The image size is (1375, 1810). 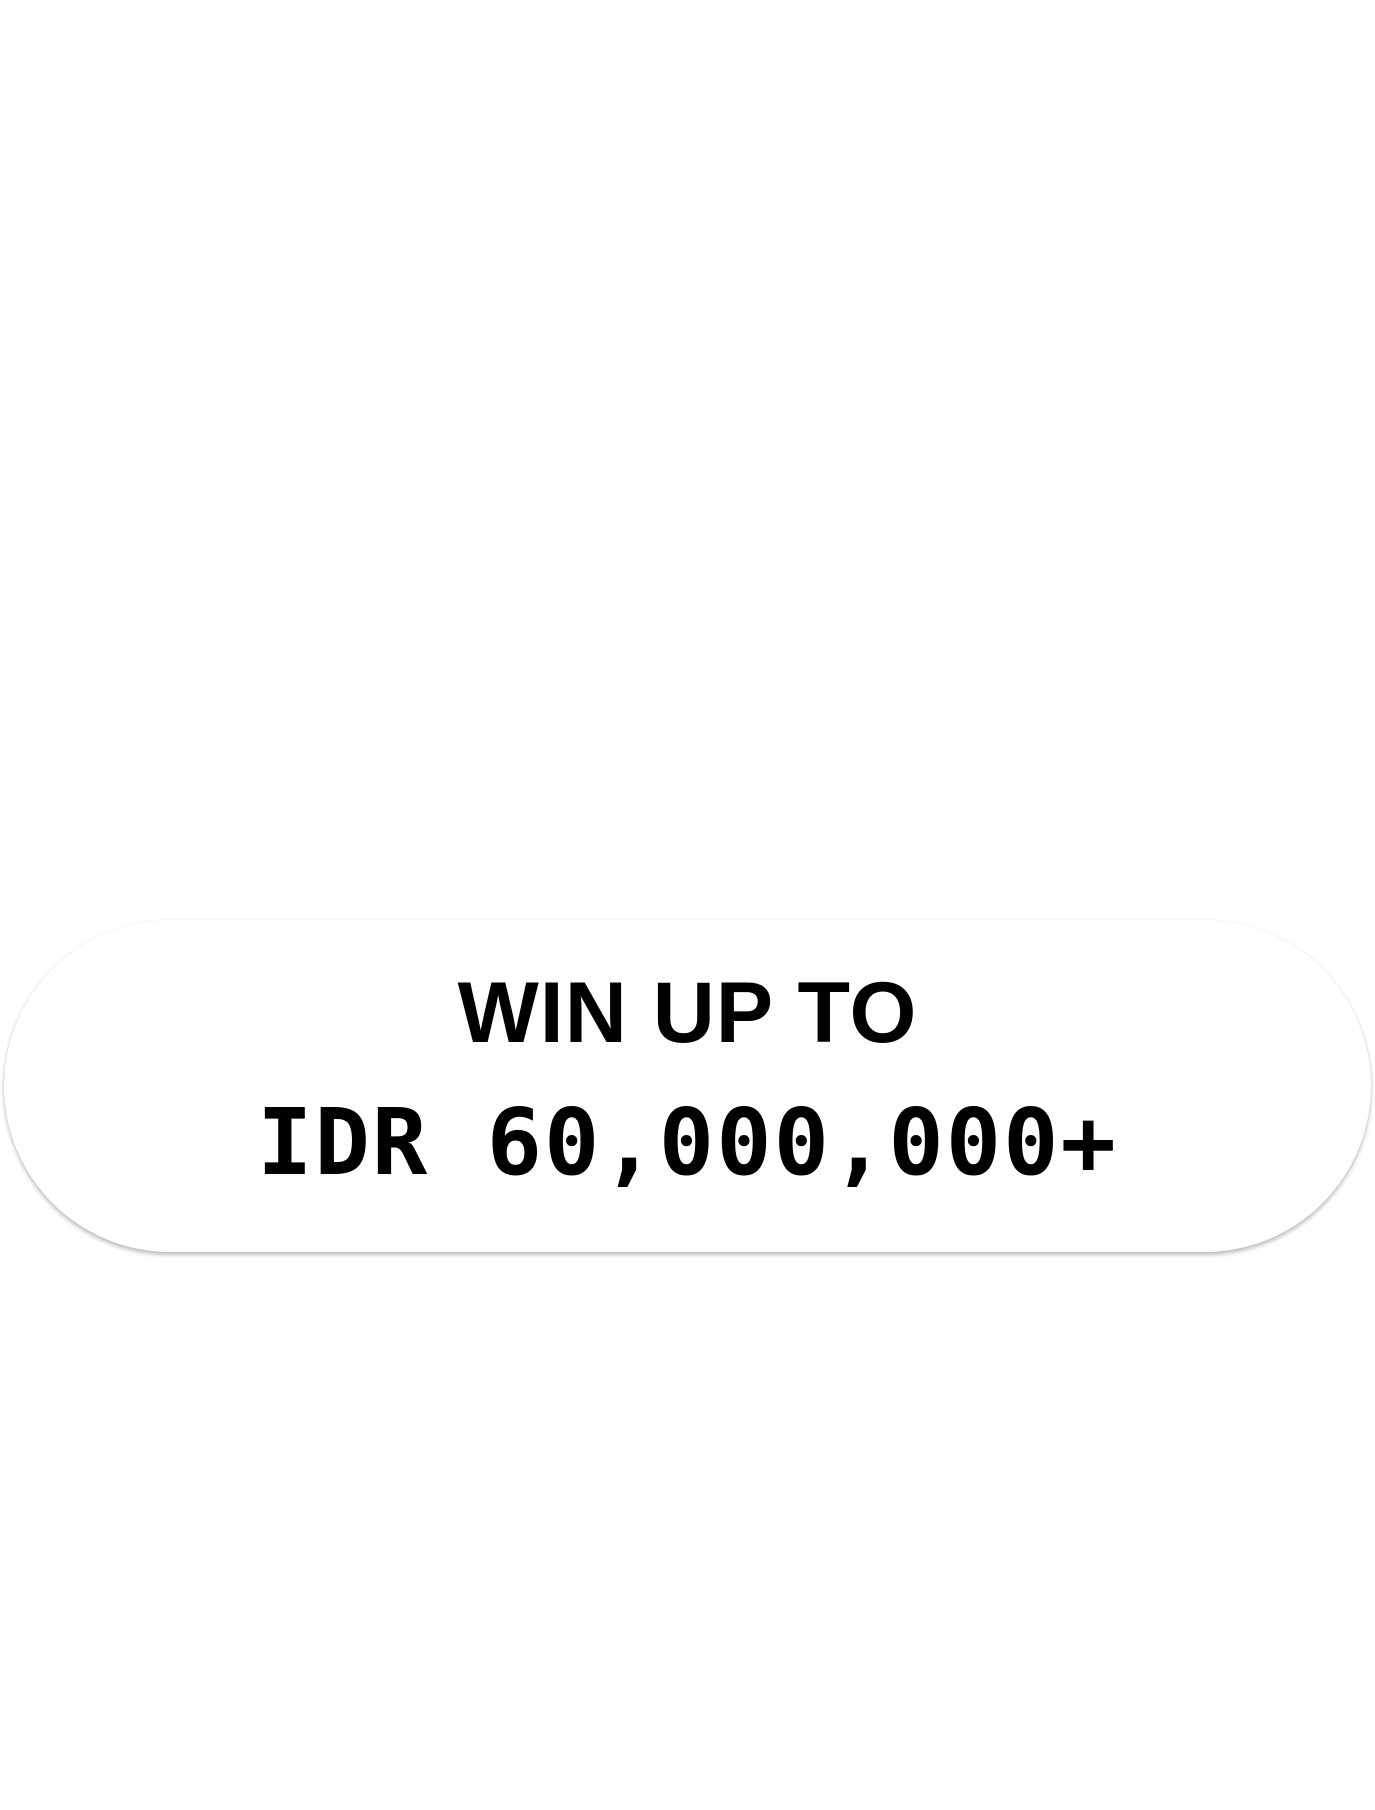 What do you see at coordinates (687, 1142) in the screenshot?
I see `prize-amount: IDR 60,000,000+` at bounding box center [687, 1142].